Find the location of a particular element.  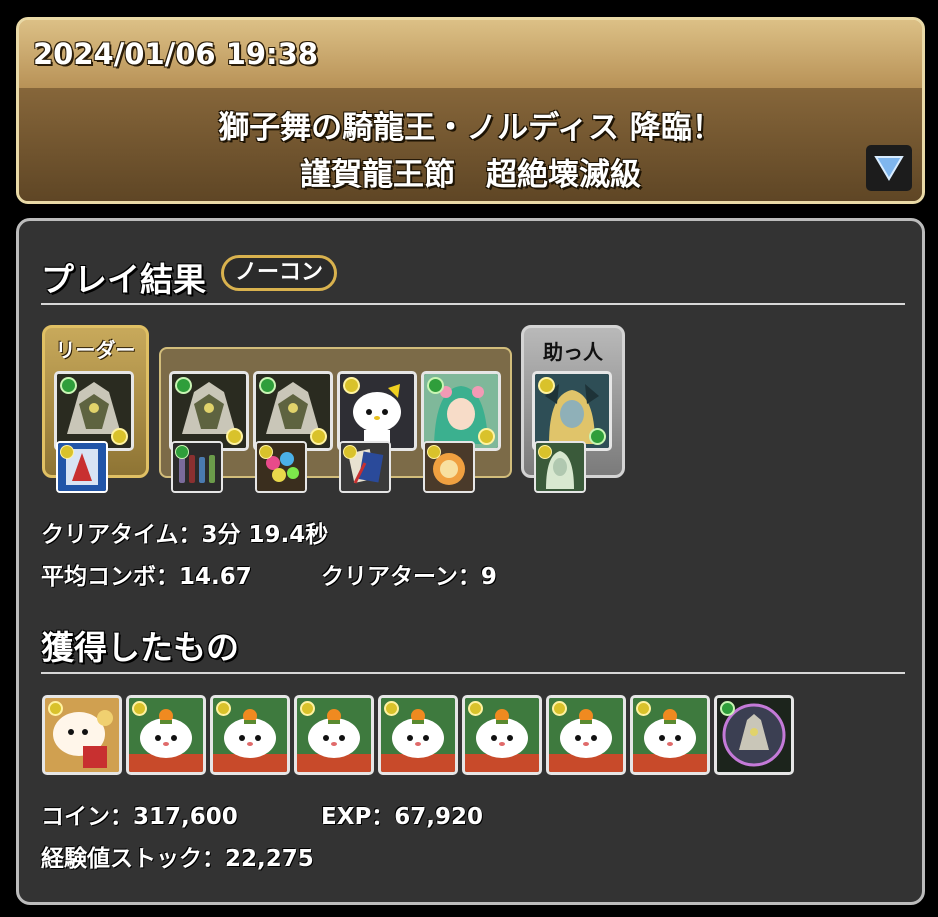

expand-button is located at coordinates (889, 168).